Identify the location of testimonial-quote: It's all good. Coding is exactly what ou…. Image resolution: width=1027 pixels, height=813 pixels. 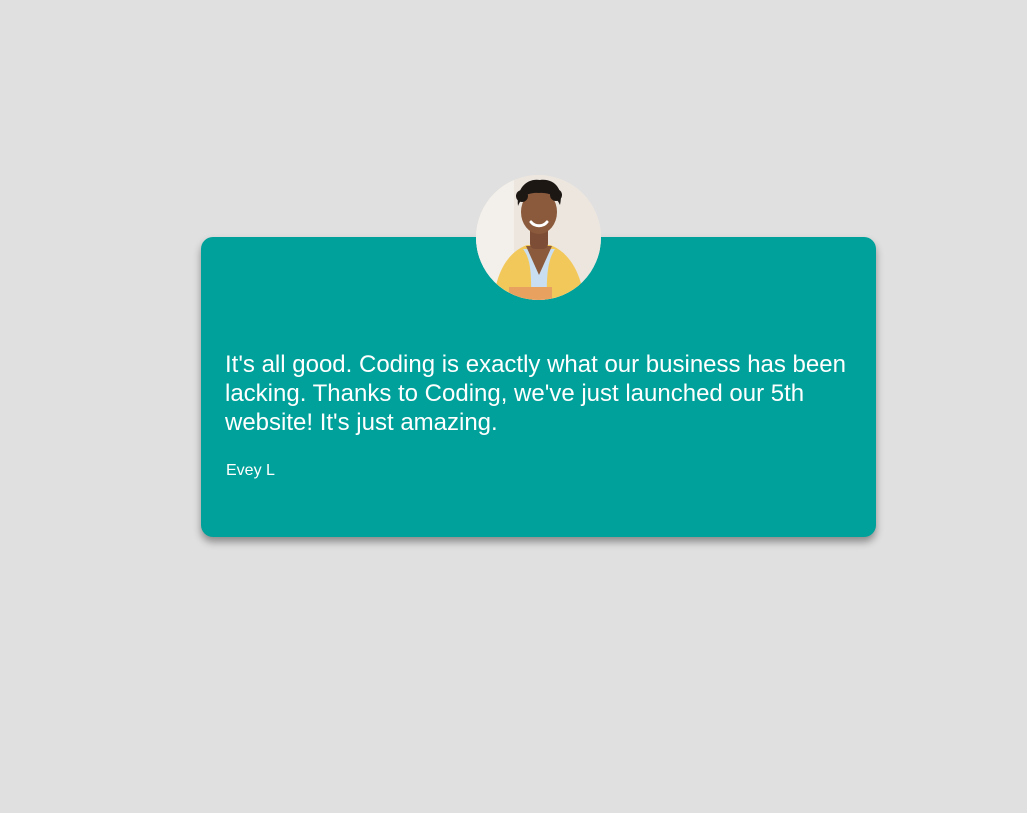
(535, 393).